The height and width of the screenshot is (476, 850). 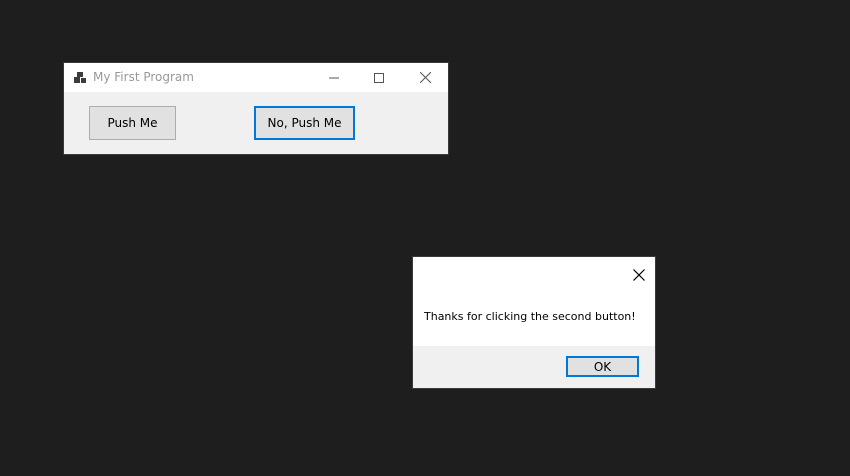 I want to click on window-client-area: Push Me No, Push Me, so click(x=256, y=123).